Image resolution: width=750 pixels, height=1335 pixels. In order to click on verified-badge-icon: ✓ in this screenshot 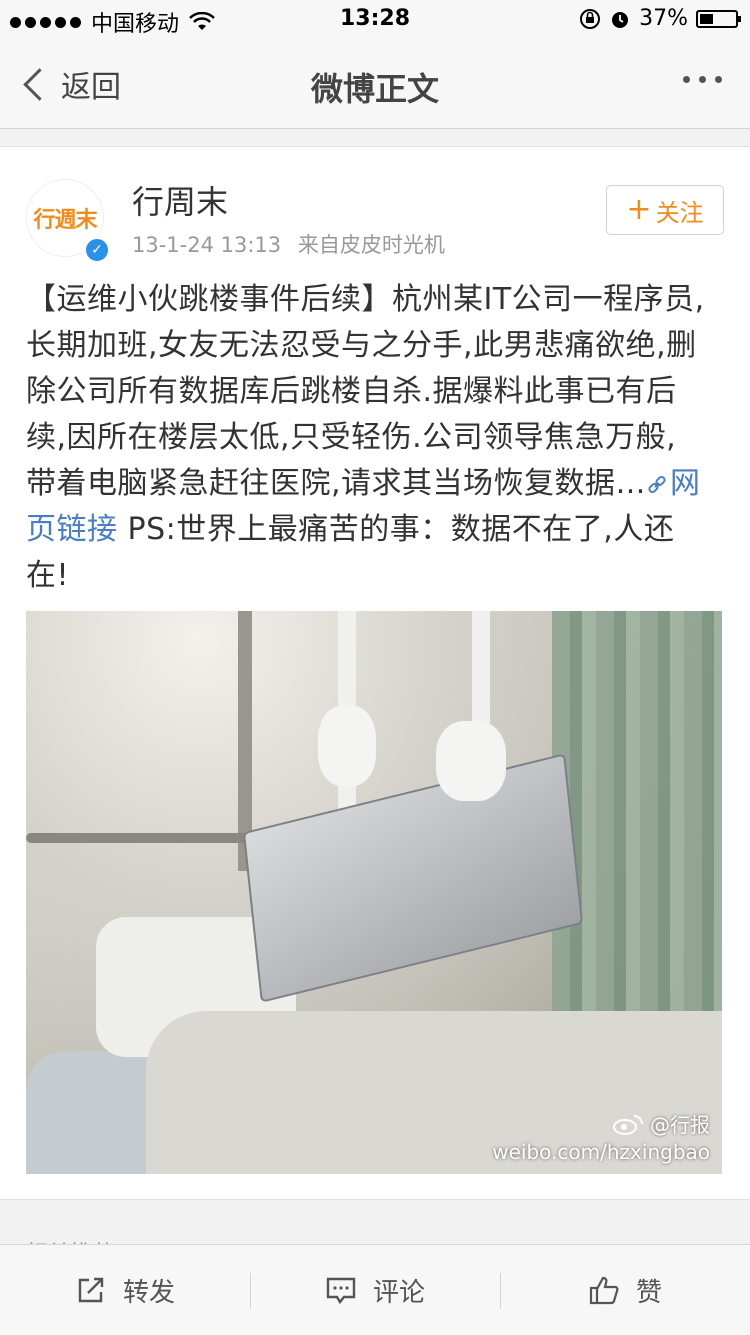, I will do `click(97, 250)`.